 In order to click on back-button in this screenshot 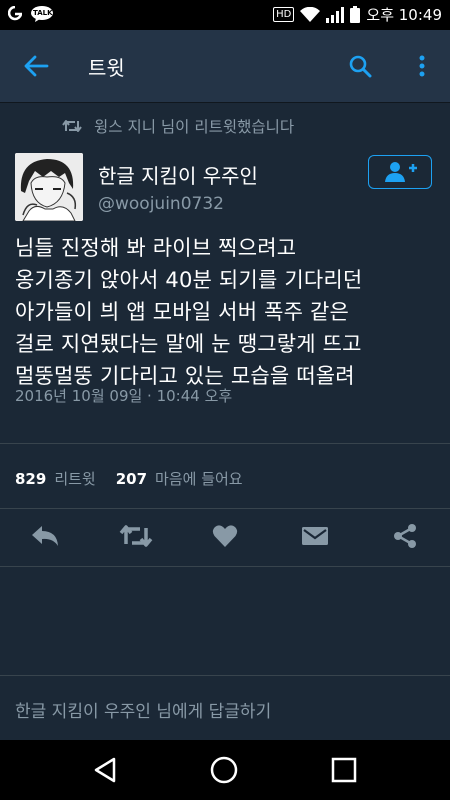, I will do `click(36, 66)`.